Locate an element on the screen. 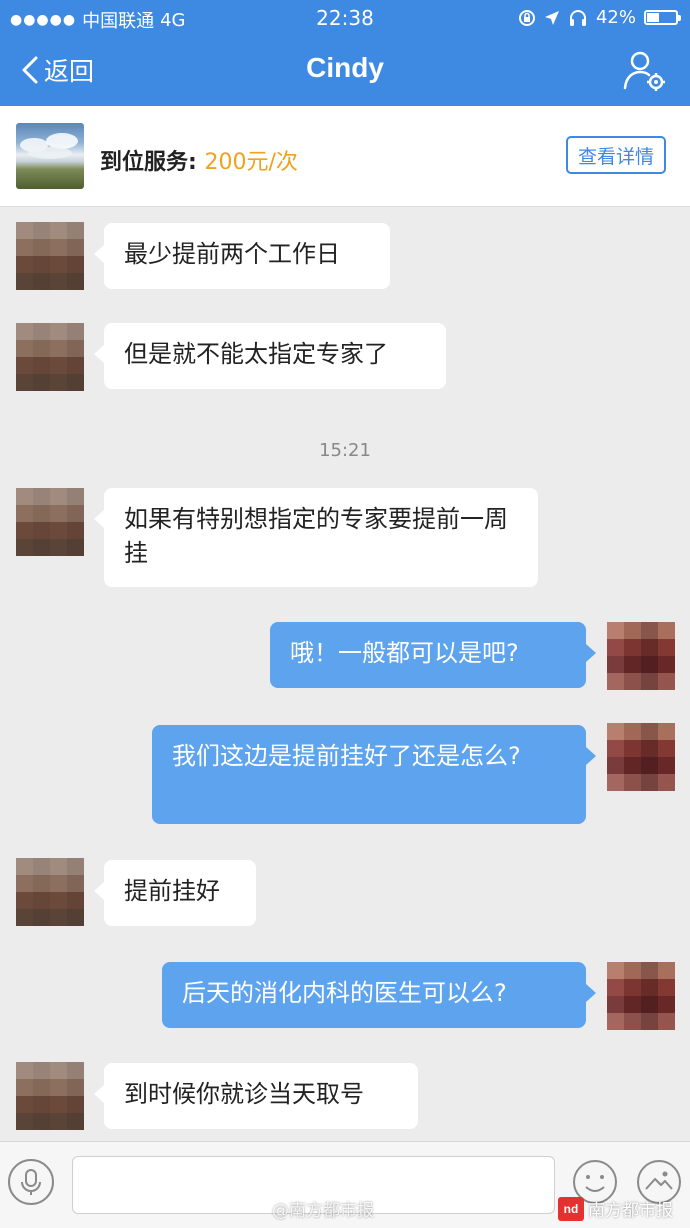 This screenshot has width=690, height=1228. page-title: Cindy is located at coordinates (345, 67).